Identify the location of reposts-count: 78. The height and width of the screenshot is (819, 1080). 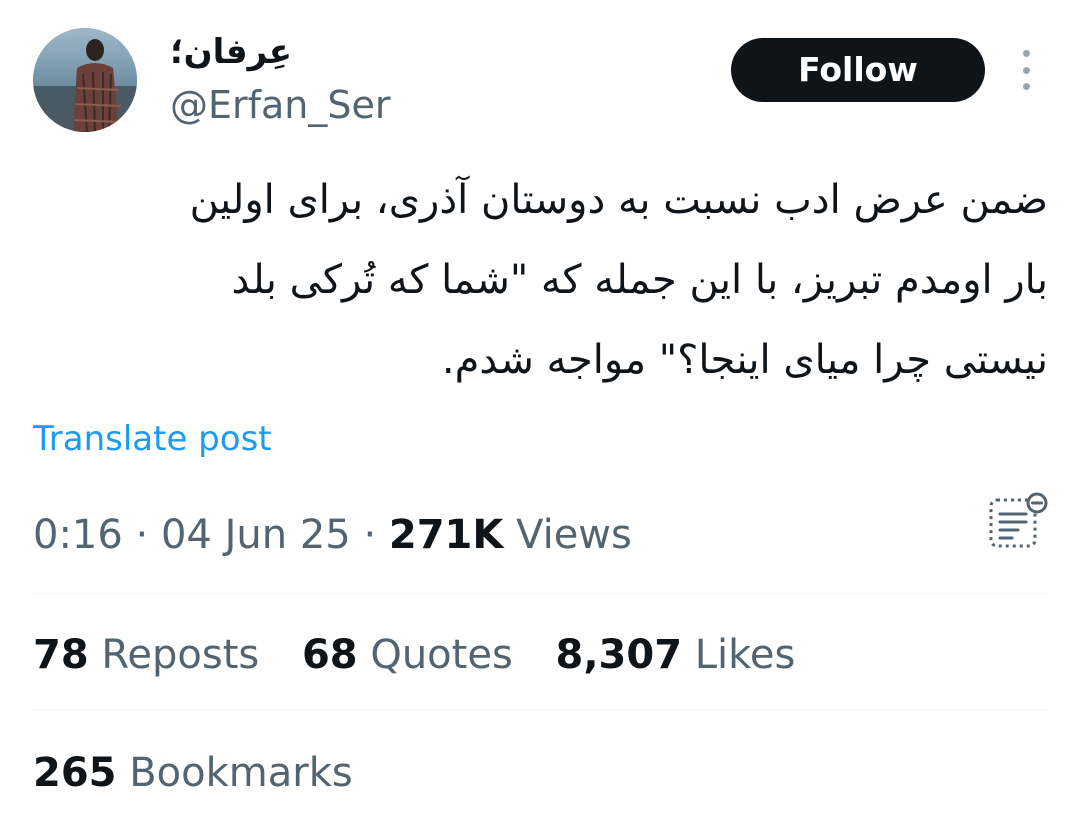
(61, 655).